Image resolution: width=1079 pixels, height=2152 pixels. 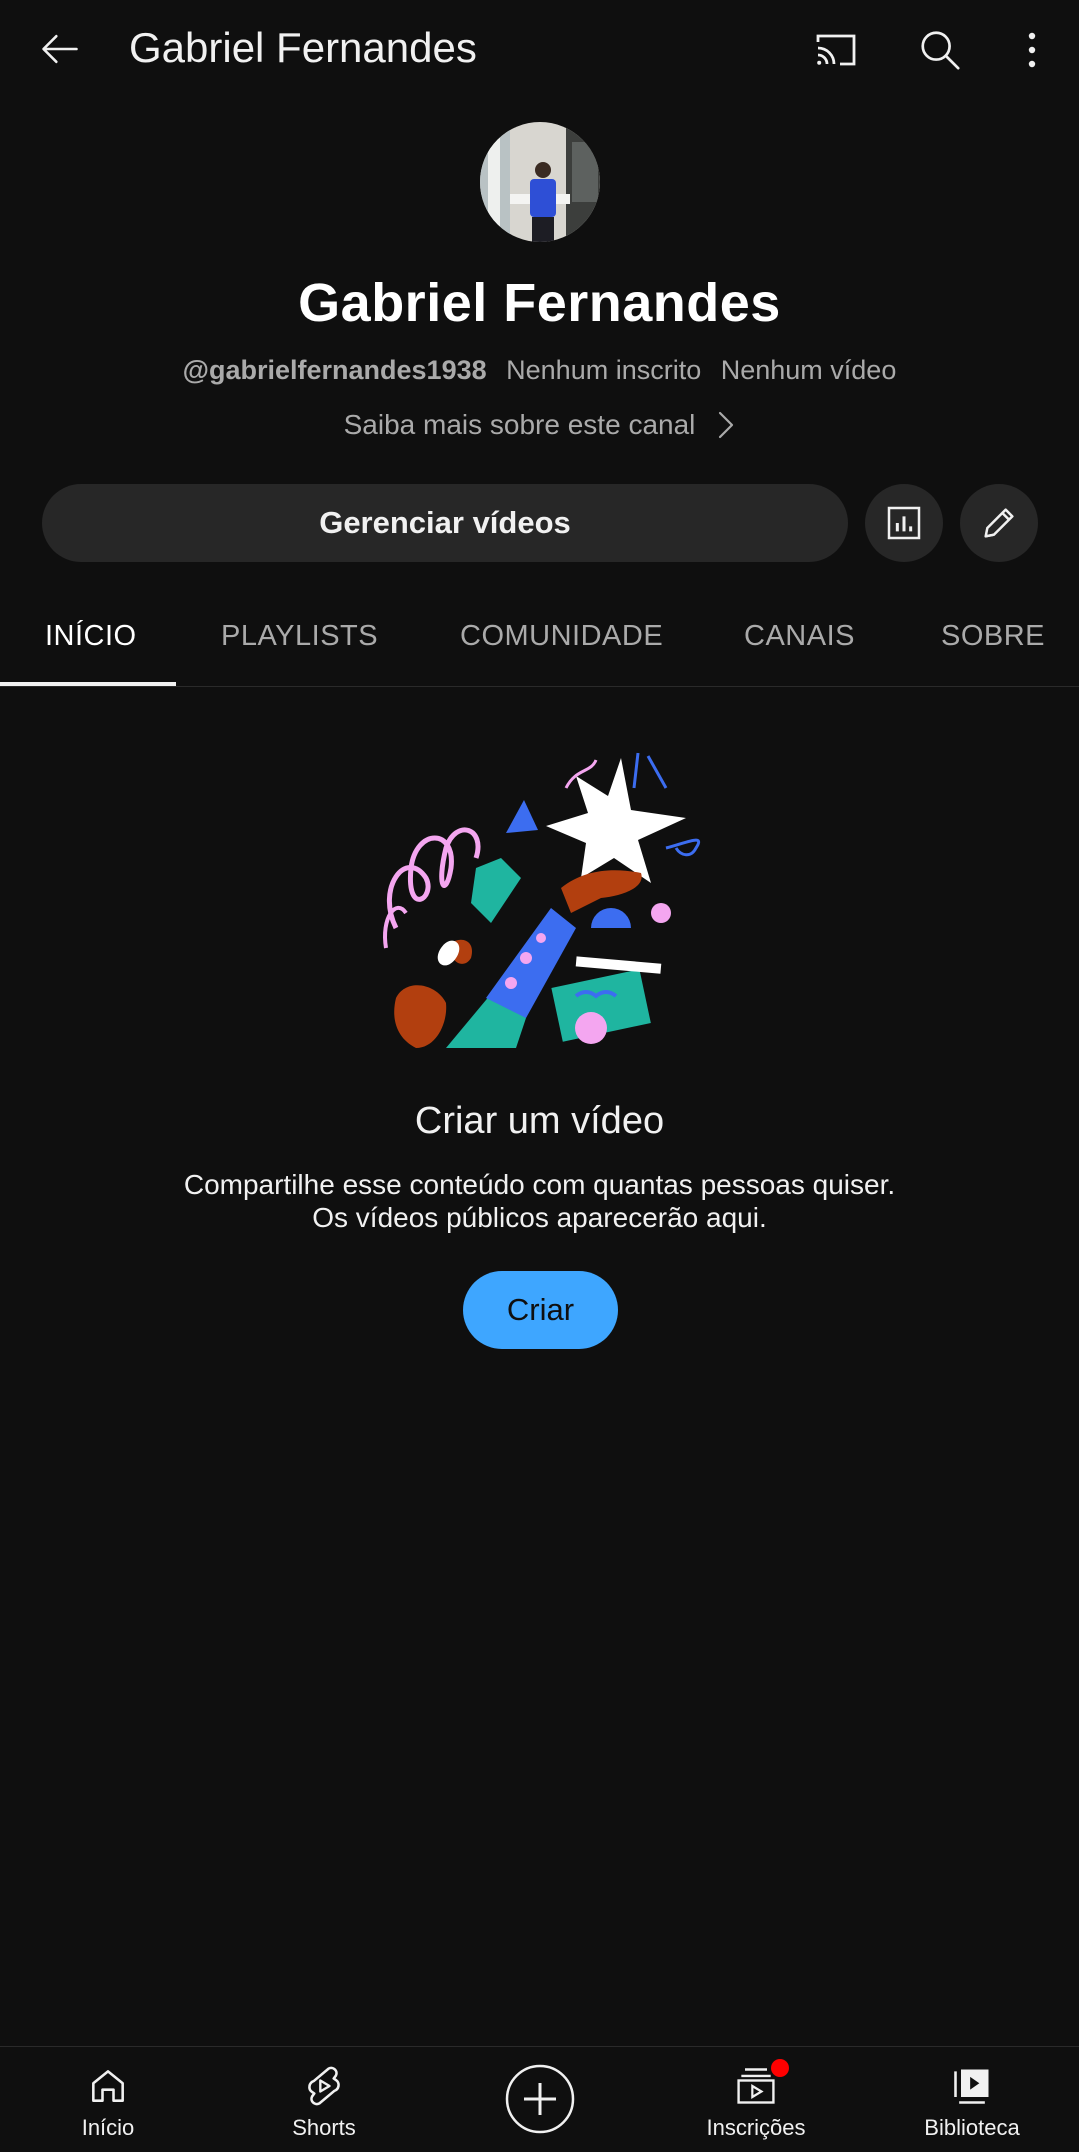 What do you see at coordinates (108, 2127) in the screenshot?
I see `nav-home-label: Início` at bounding box center [108, 2127].